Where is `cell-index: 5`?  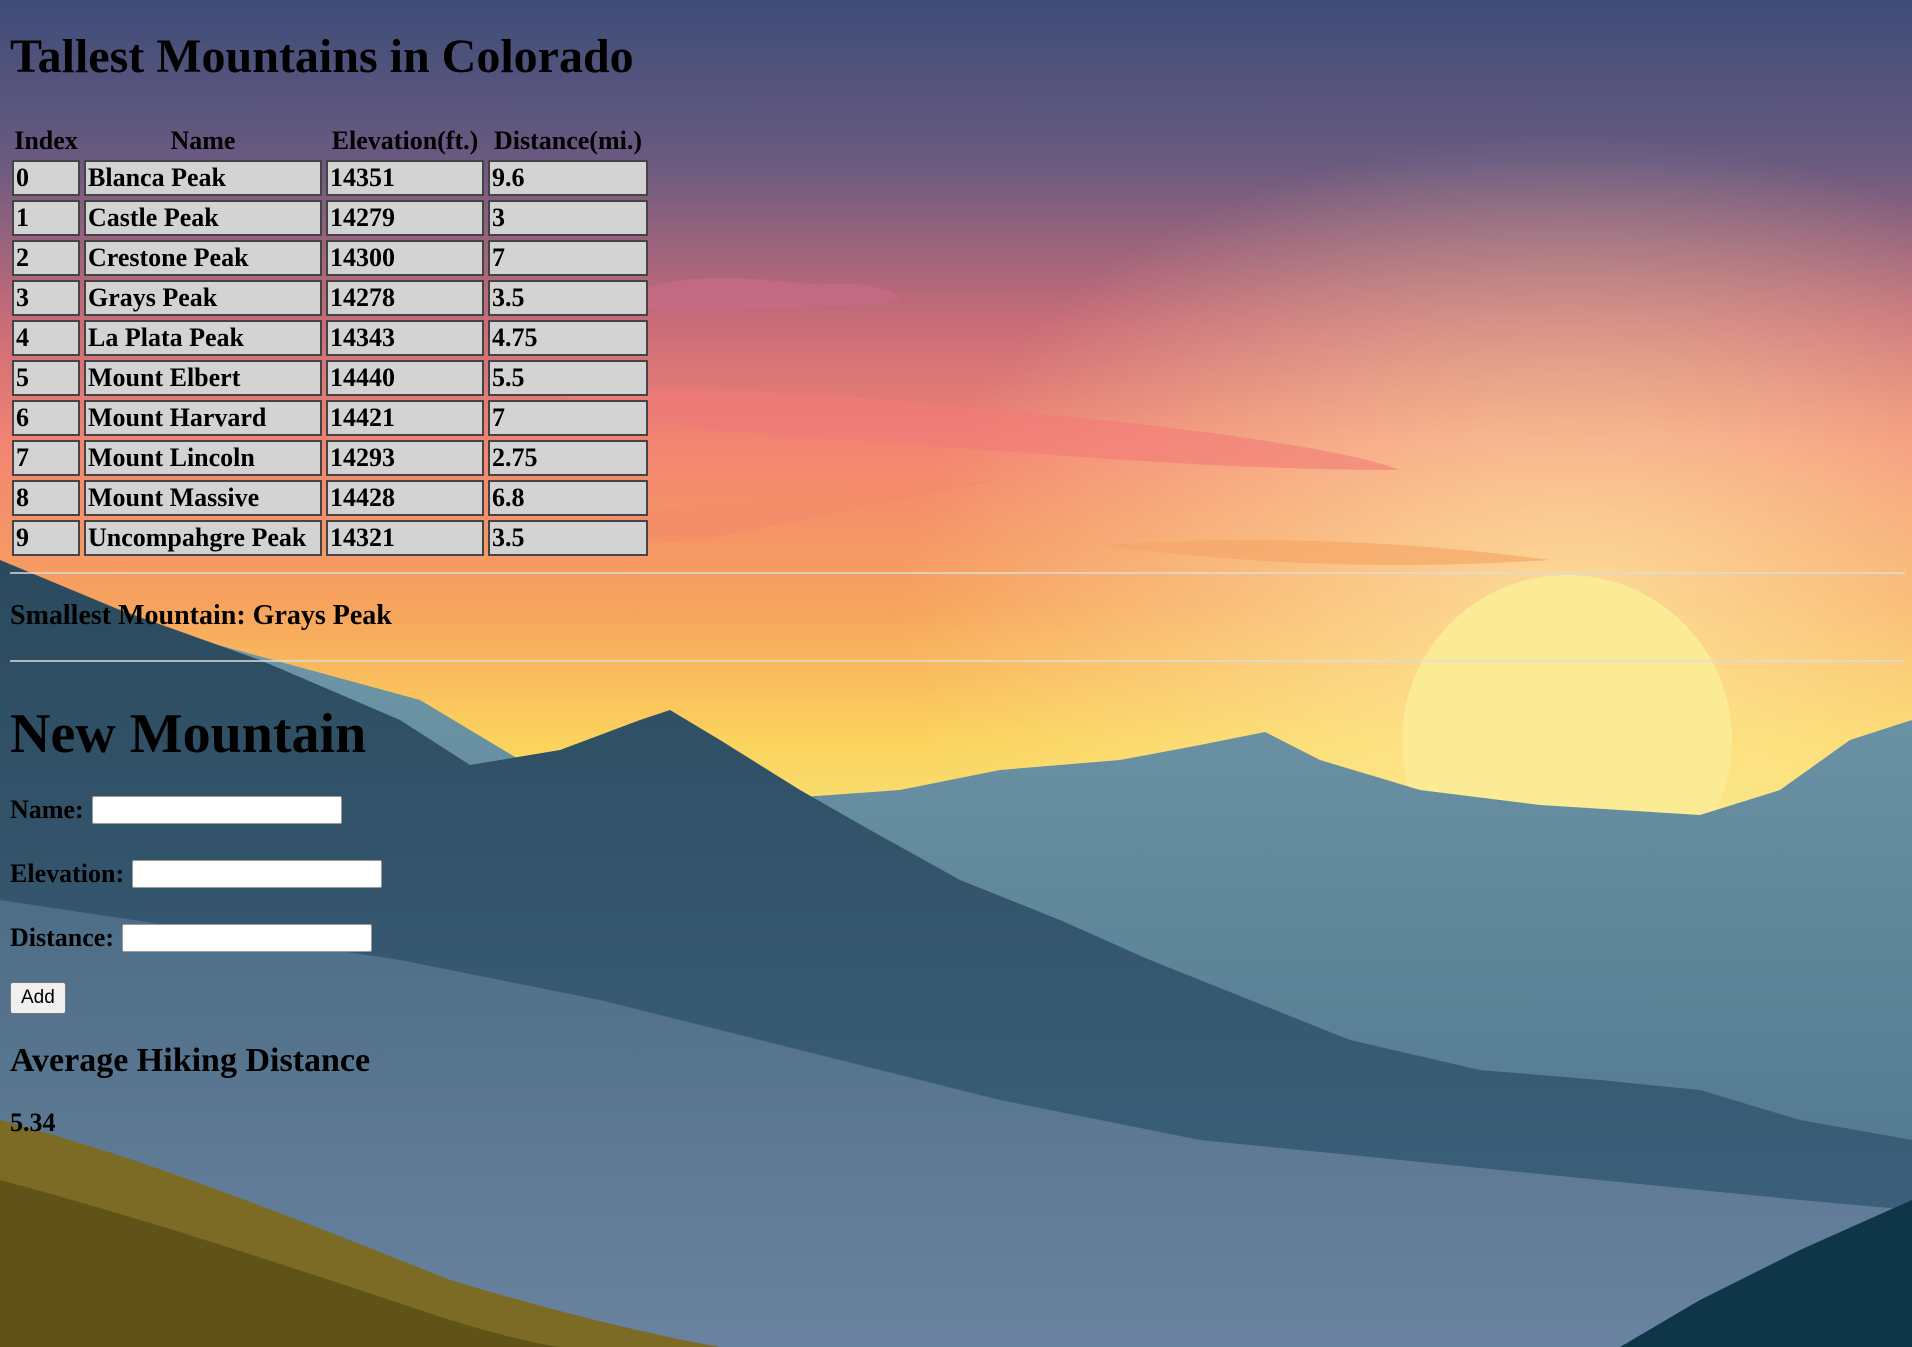 cell-index: 5 is located at coordinates (46, 378).